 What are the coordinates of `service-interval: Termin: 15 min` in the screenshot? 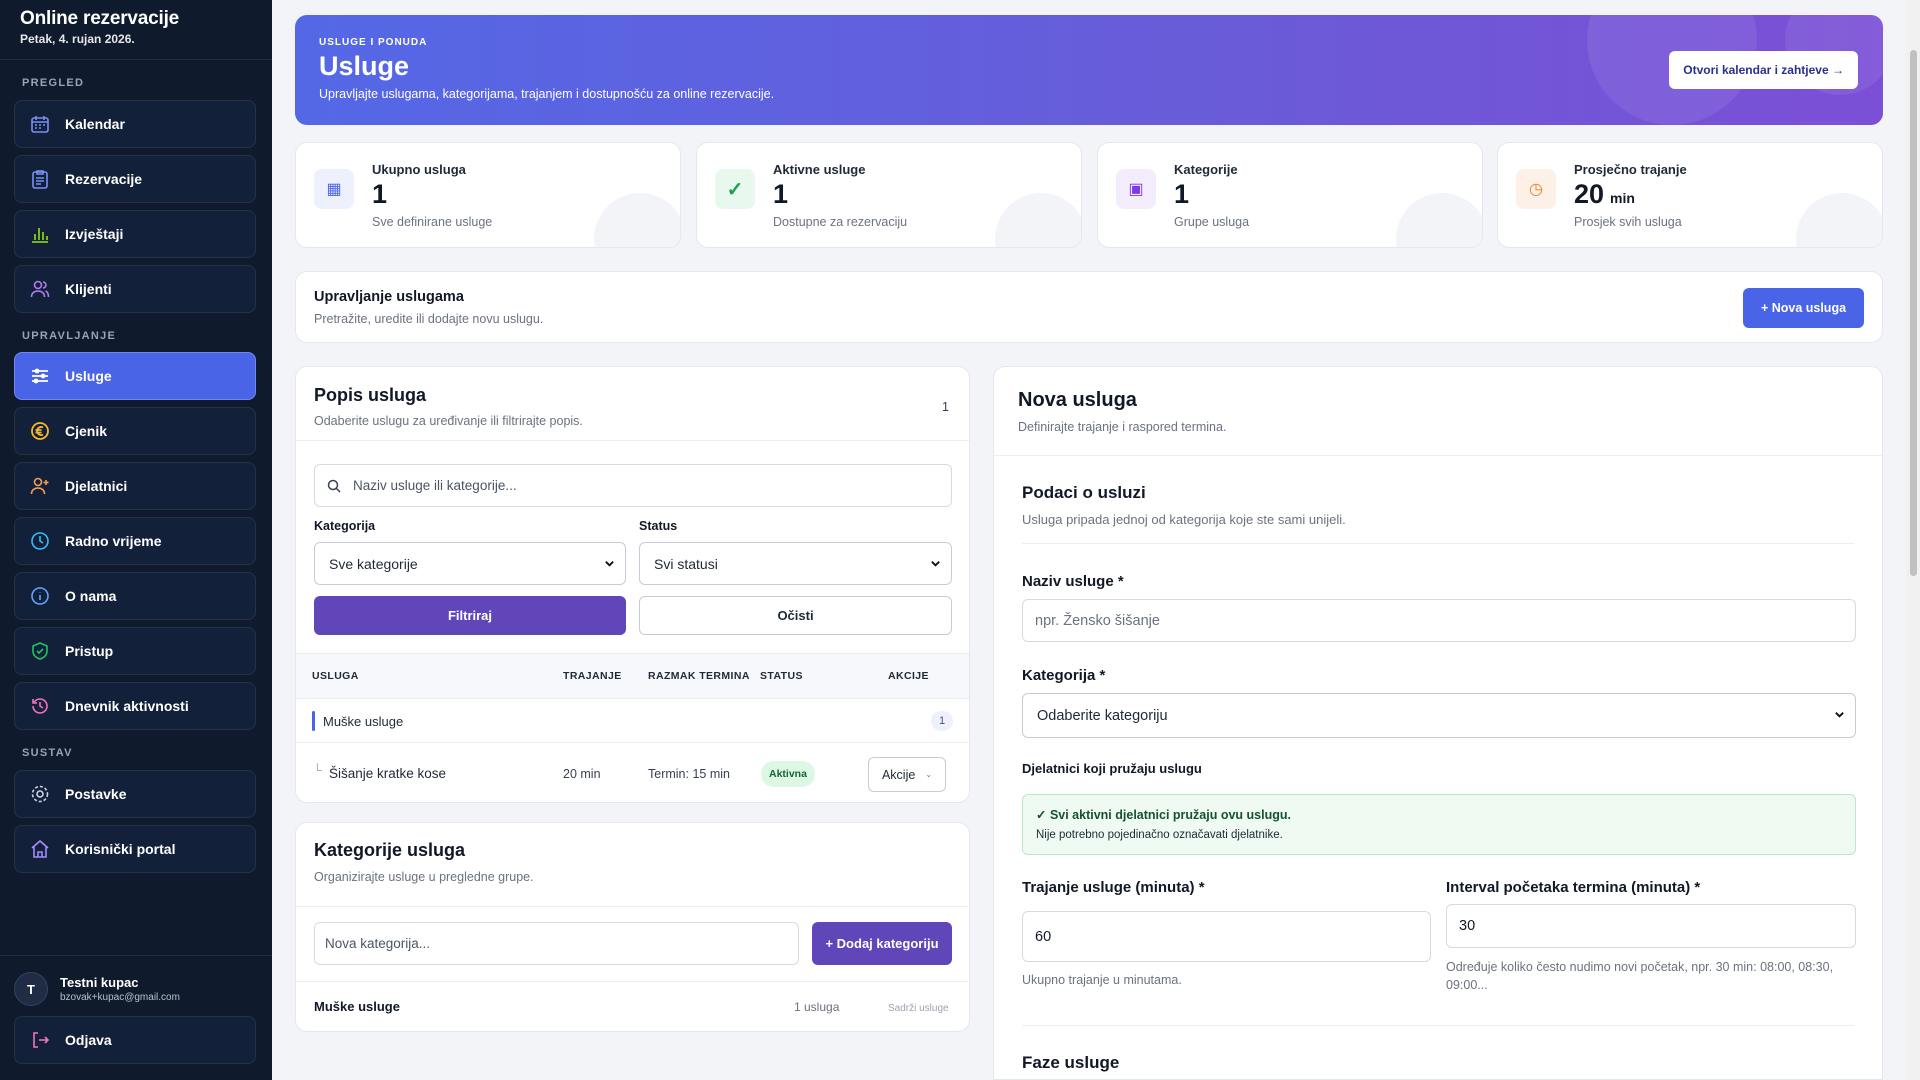 It's located at (689, 774).